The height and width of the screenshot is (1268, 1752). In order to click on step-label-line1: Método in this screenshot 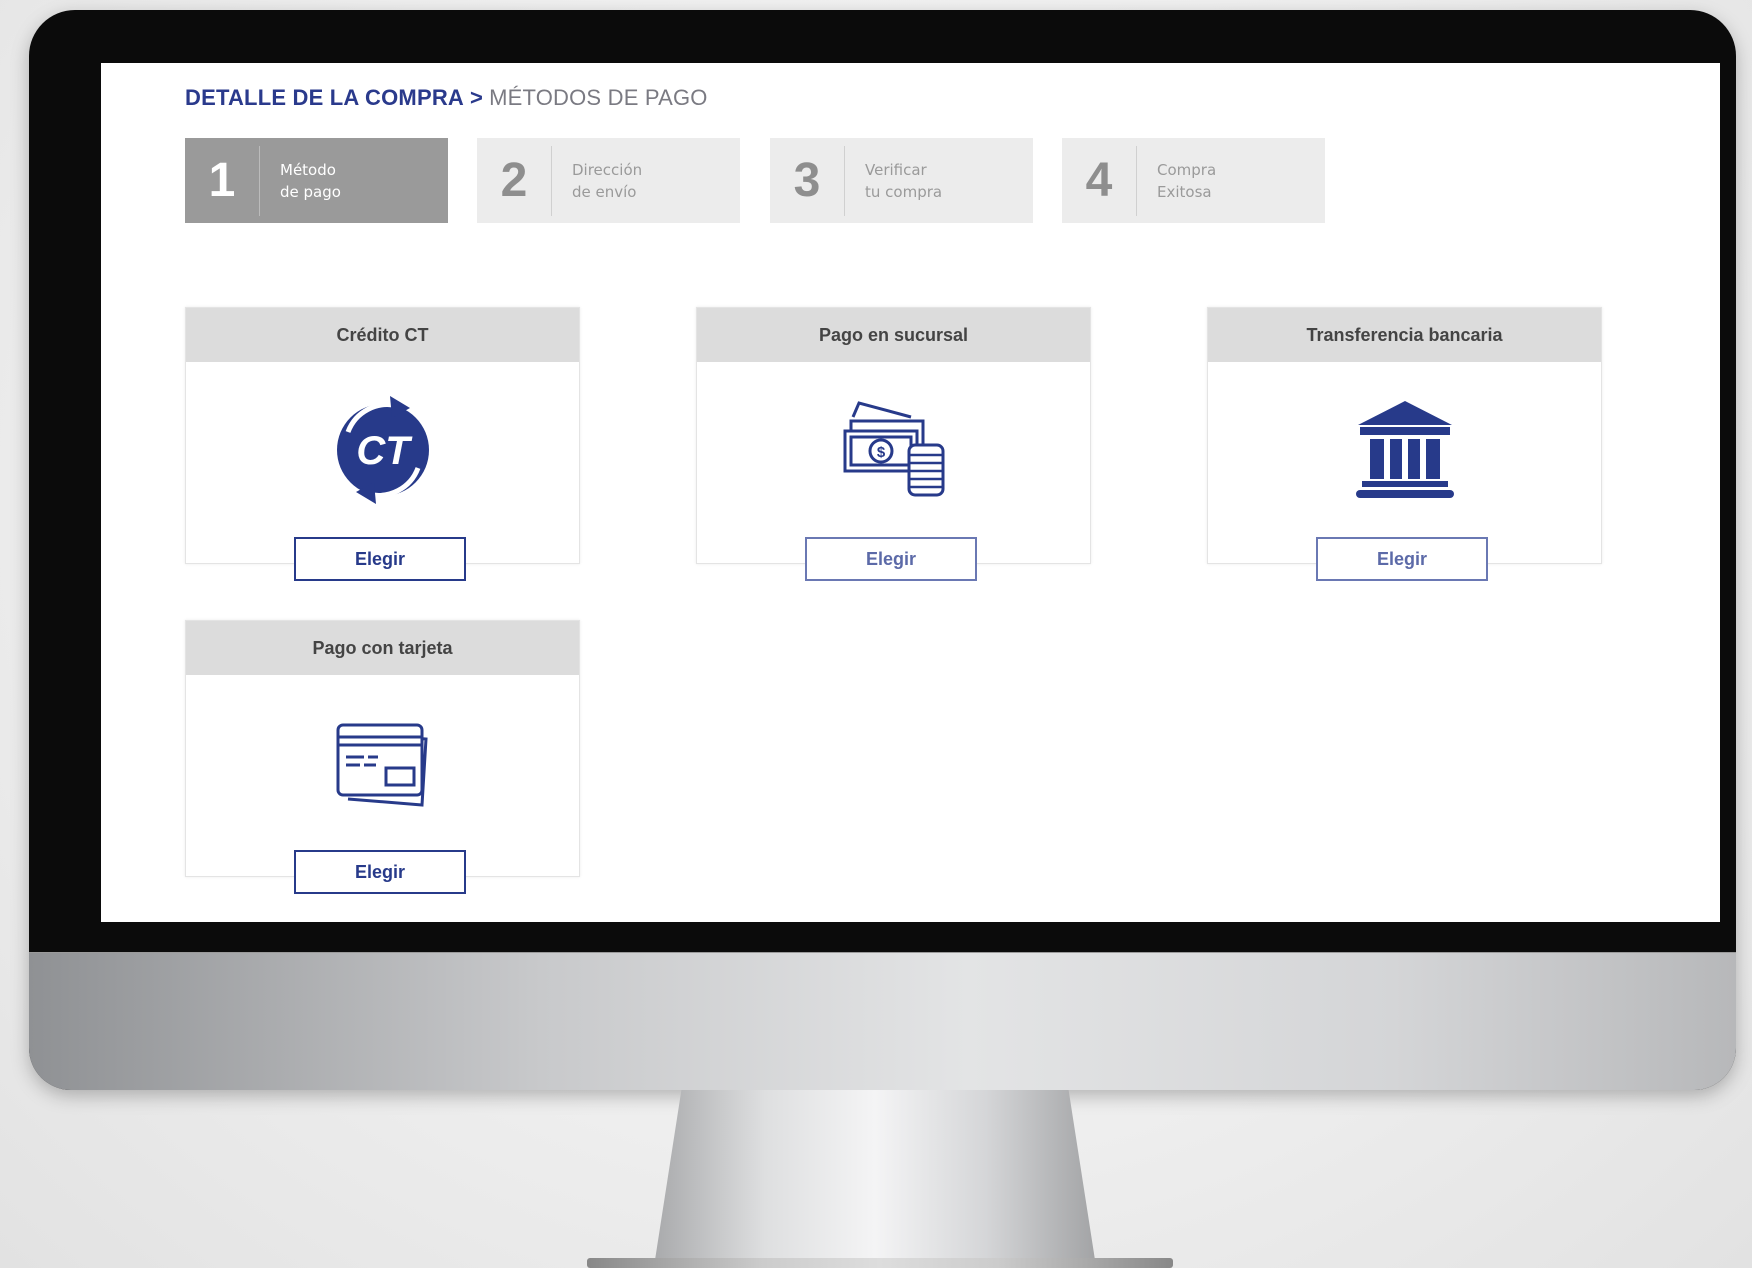, I will do `click(308, 169)`.